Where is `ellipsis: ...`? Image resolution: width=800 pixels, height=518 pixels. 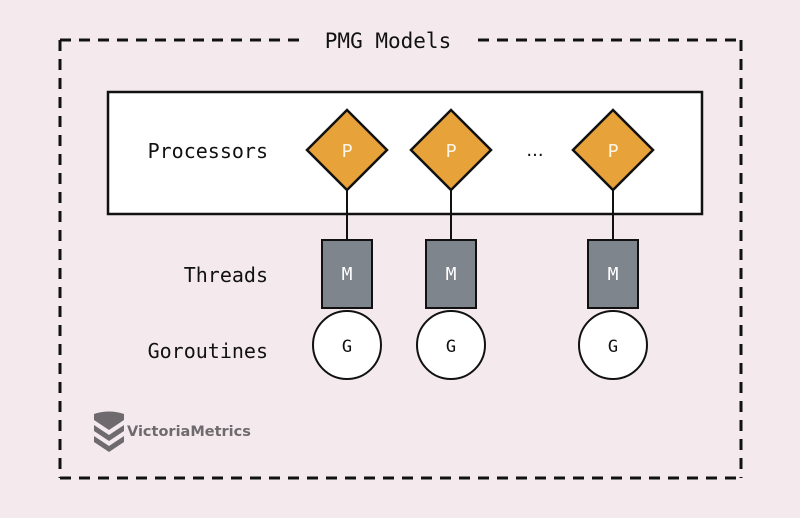 ellipsis: ... is located at coordinates (534, 150).